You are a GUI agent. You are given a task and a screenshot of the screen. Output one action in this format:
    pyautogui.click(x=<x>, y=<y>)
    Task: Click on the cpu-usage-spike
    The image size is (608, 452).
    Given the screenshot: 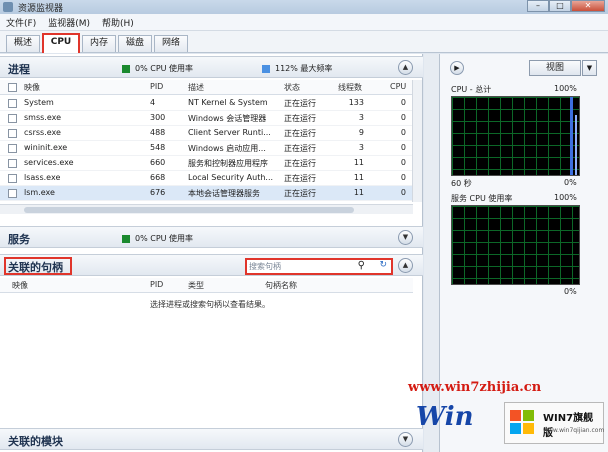 What is the action you would take?
    pyautogui.click(x=571, y=136)
    